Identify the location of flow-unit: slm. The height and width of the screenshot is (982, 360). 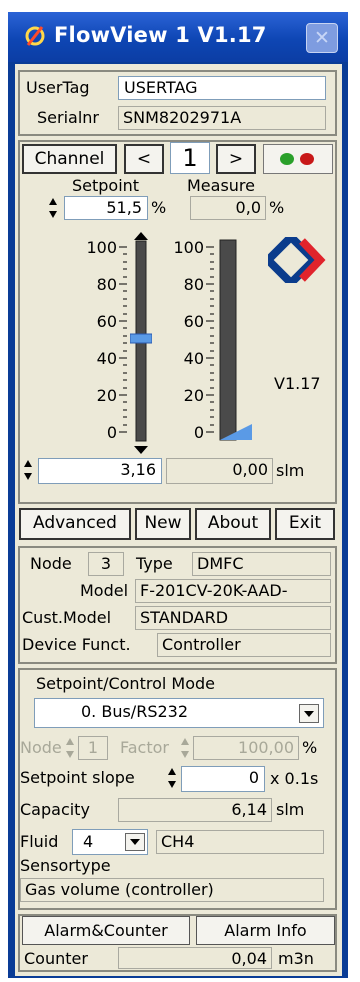
(290, 470).